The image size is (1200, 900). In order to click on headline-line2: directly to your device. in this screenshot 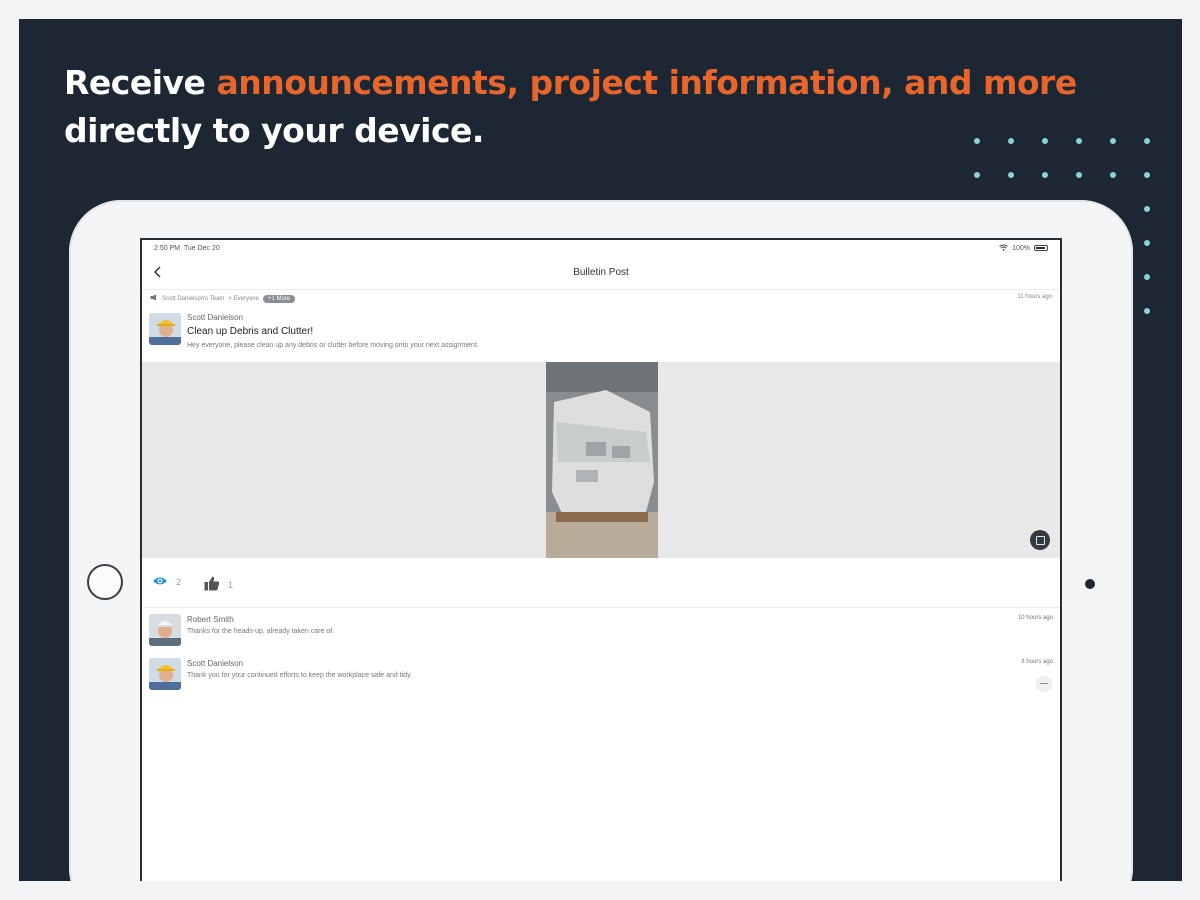, I will do `click(274, 130)`.